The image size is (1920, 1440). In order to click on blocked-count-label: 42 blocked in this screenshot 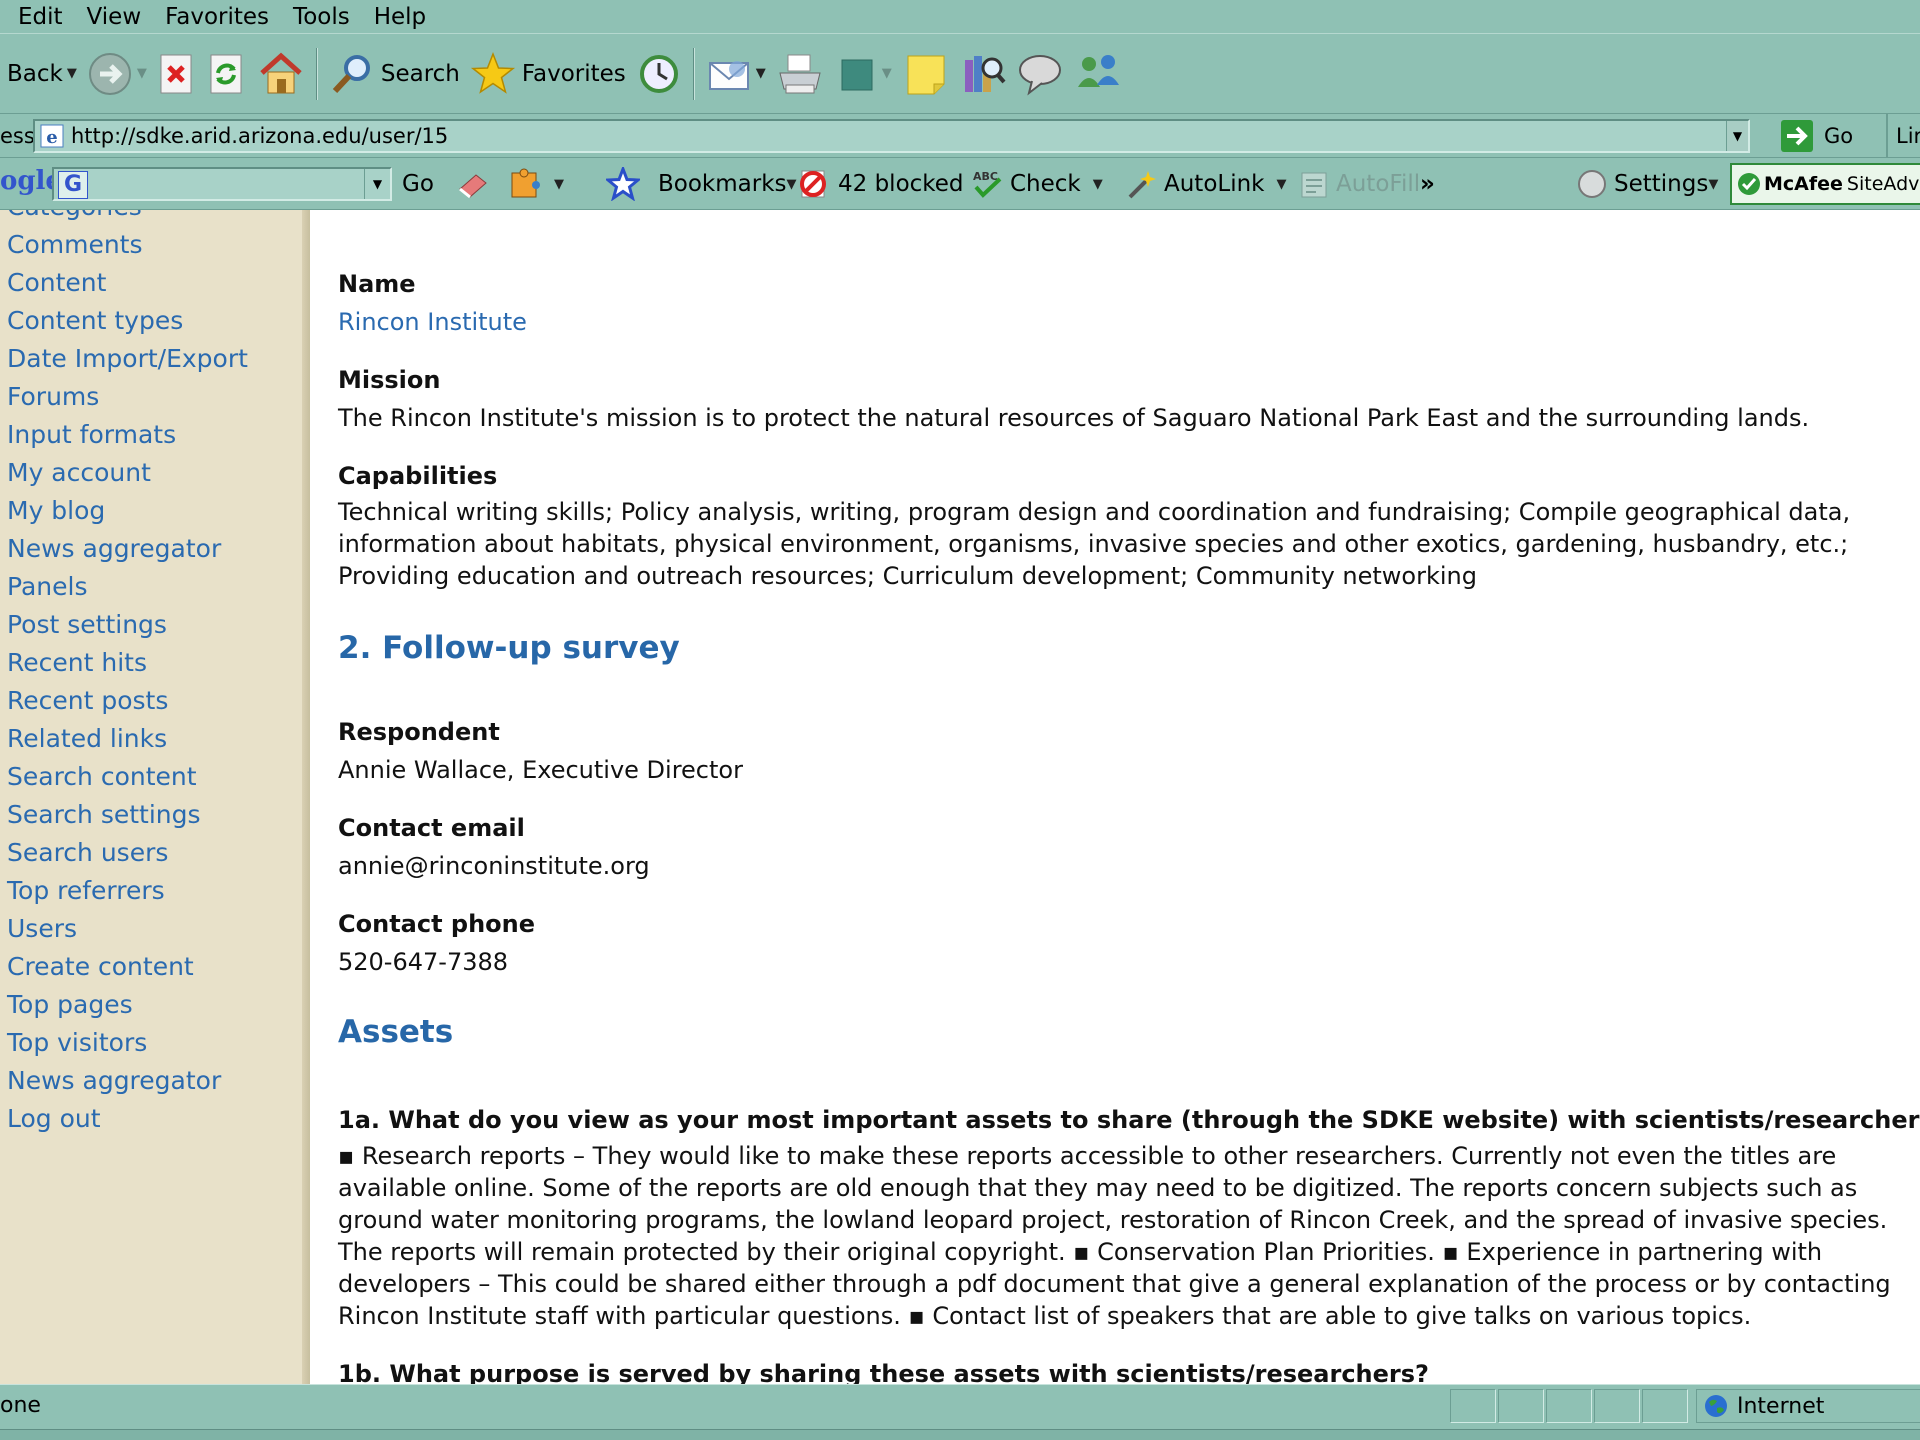, I will do `click(901, 184)`.